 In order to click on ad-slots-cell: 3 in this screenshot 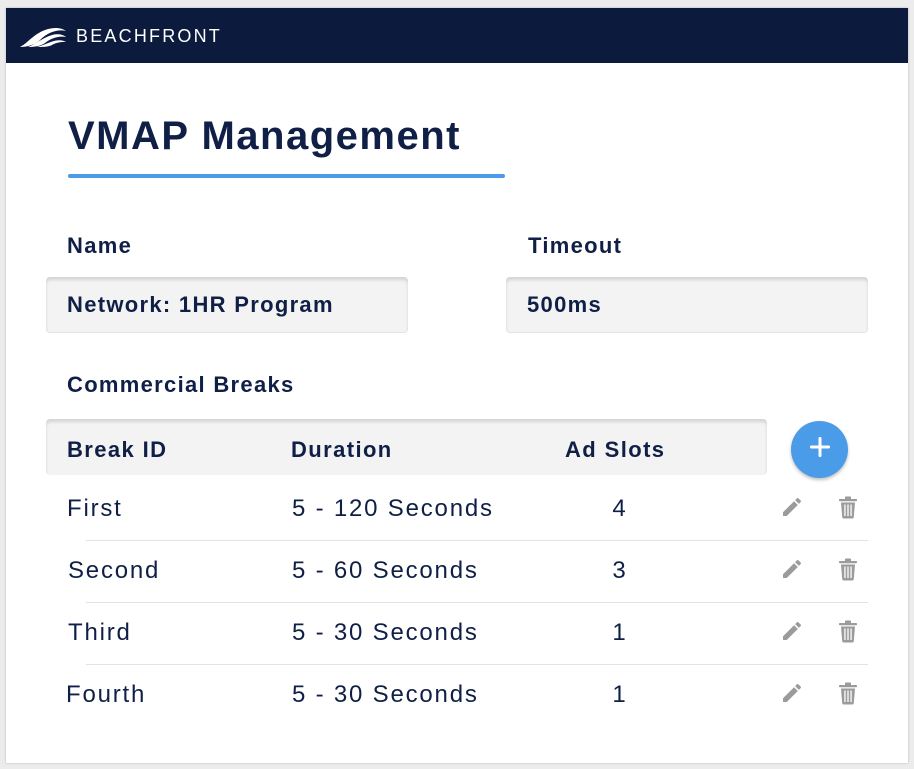, I will do `click(620, 570)`.